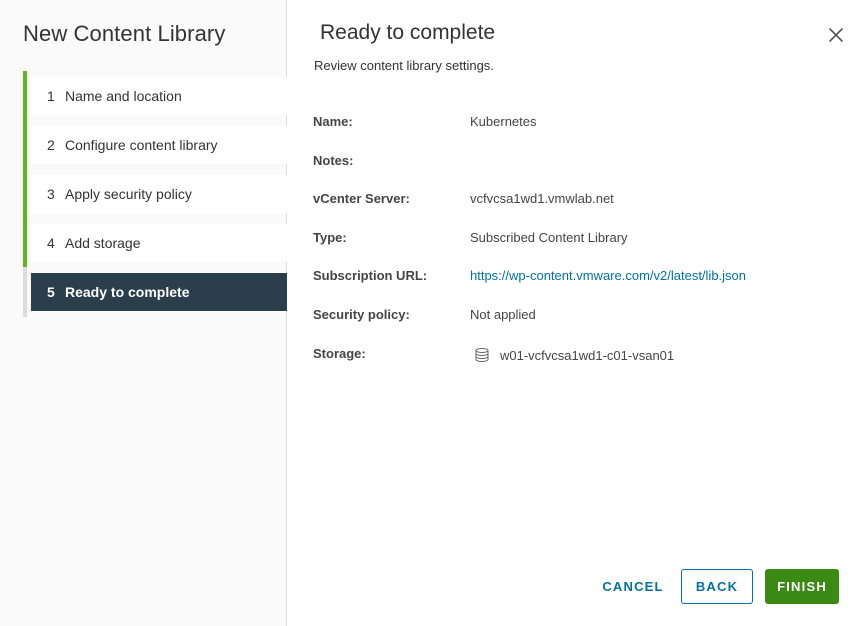 This screenshot has width=860, height=626. I want to click on back-button: BACK, so click(717, 586).